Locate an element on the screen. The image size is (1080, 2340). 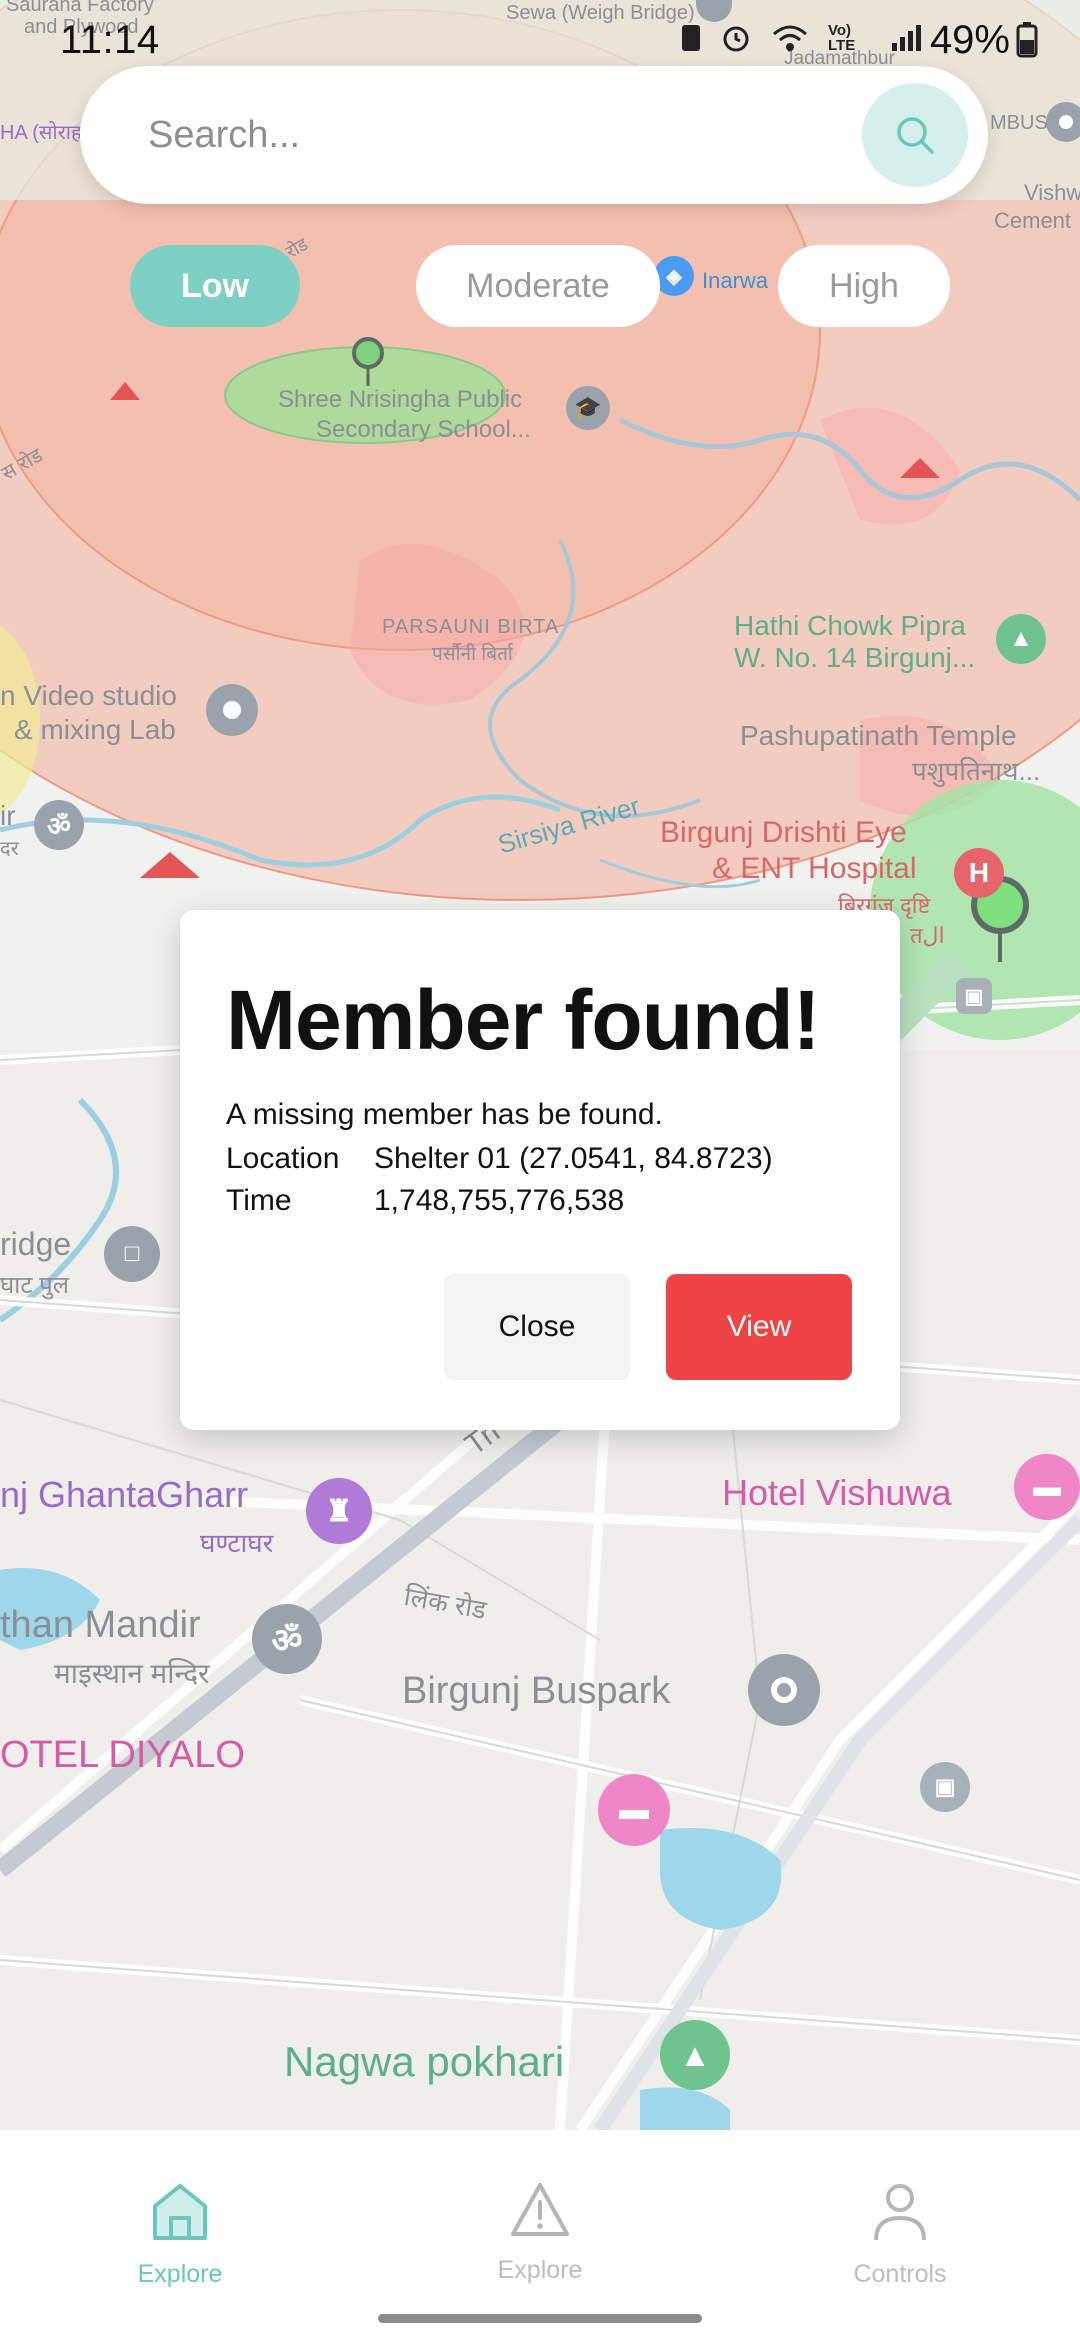
location-label: Location is located at coordinates (283, 1158).